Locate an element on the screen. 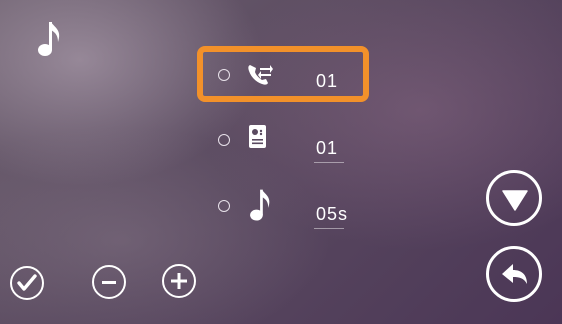 The height and width of the screenshot is (324, 562). minus-icon is located at coordinates (109, 282).